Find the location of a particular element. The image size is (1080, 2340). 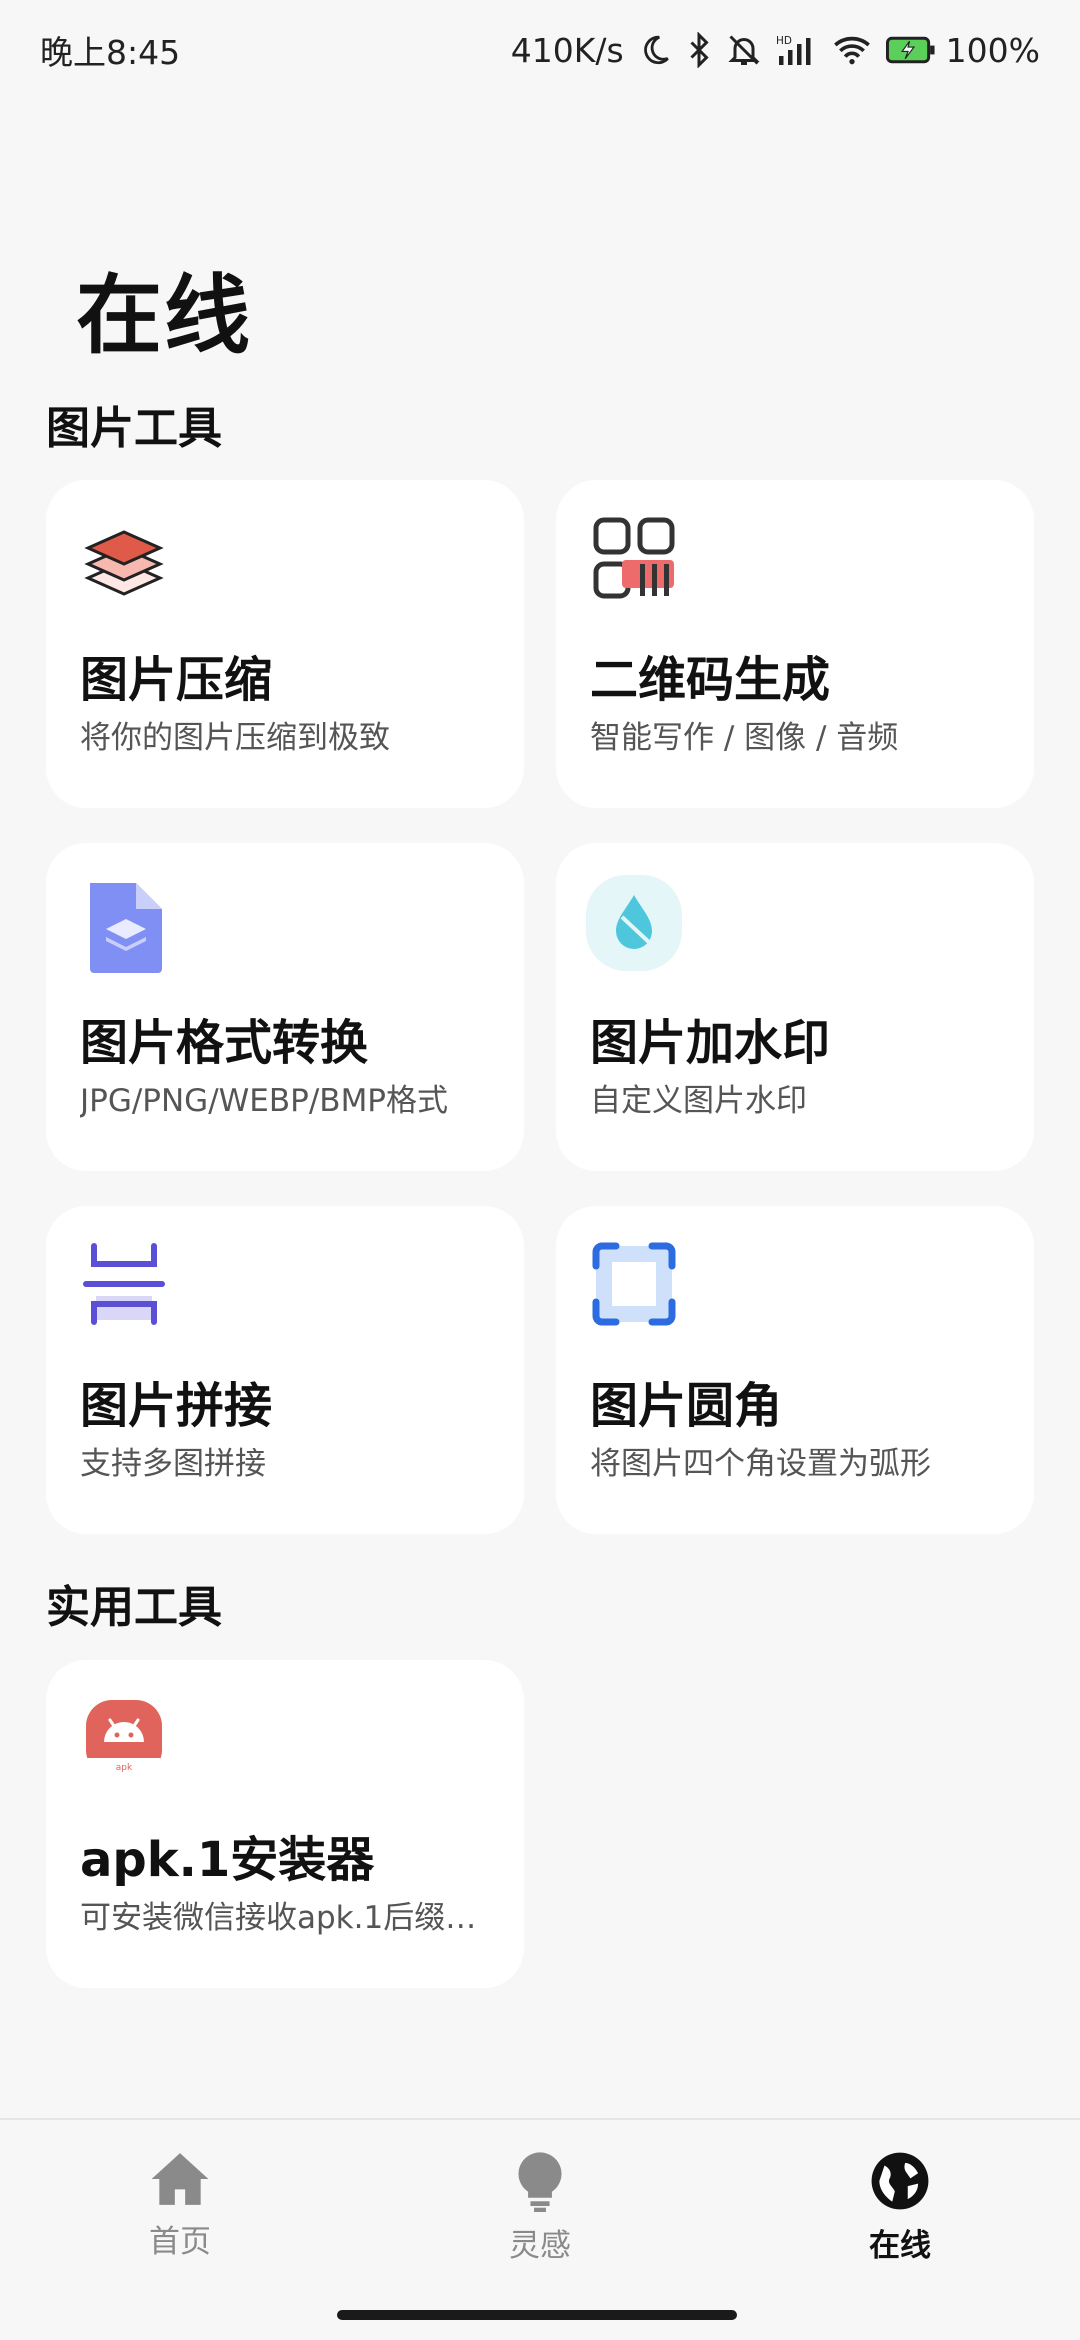

card-subtitle: 智能写作 / 图像 / 音频 is located at coordinates (744, 738).